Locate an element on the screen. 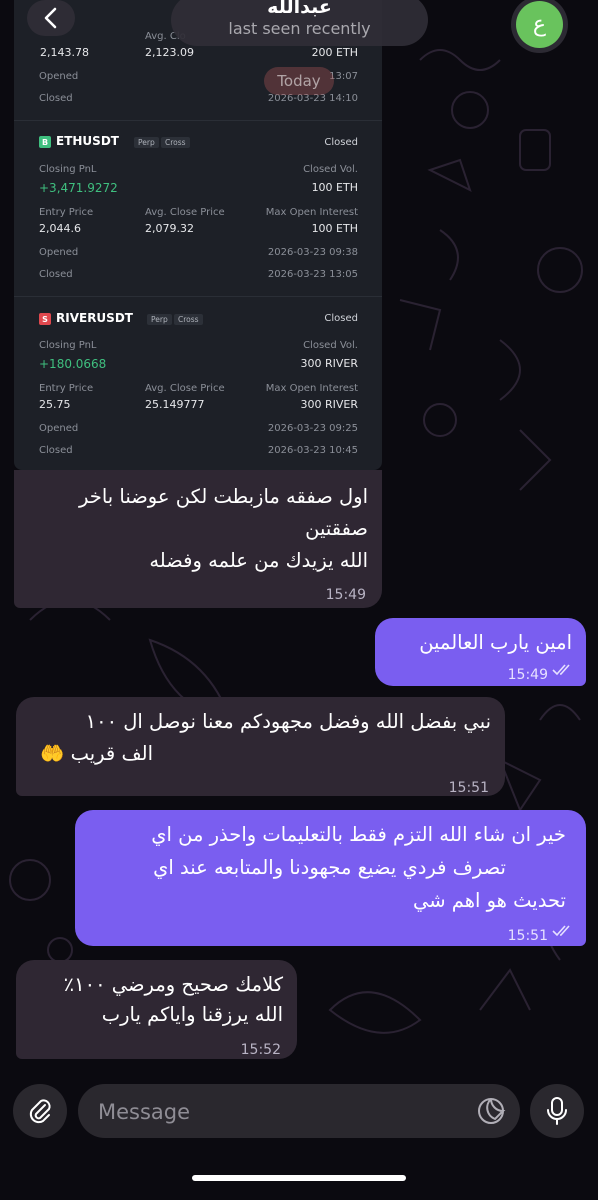 This screenshot has height=1200, width=598. message-bubble-outgoing: امين يارب العالمين 15:49 is located at coordinates (480, 652).